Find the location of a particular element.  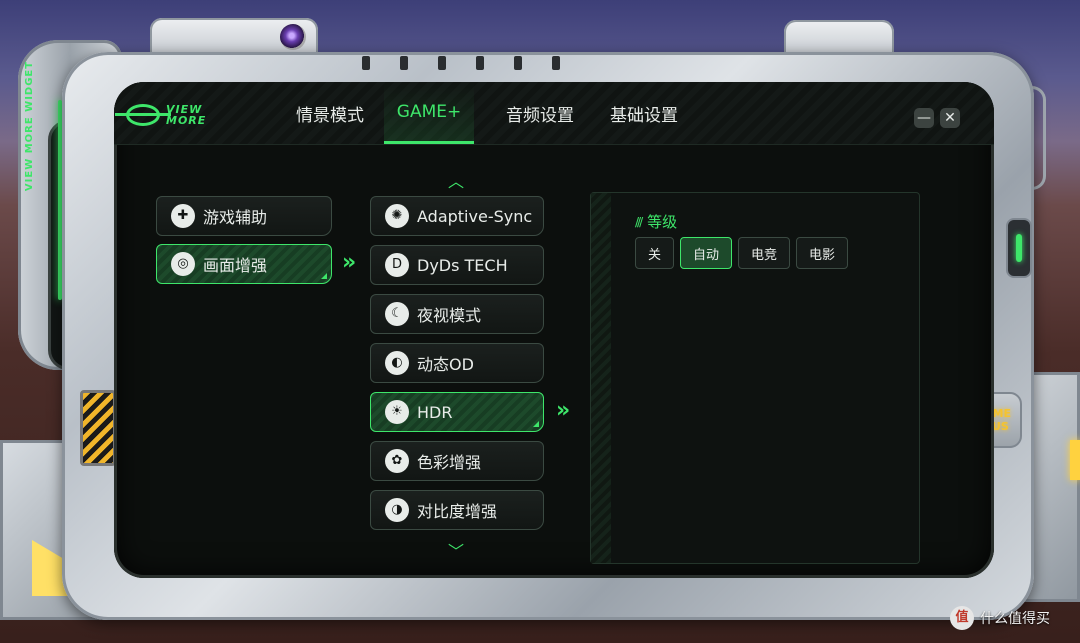

menu-item-label: DyDs TECH is located at coordinates (462, 265).